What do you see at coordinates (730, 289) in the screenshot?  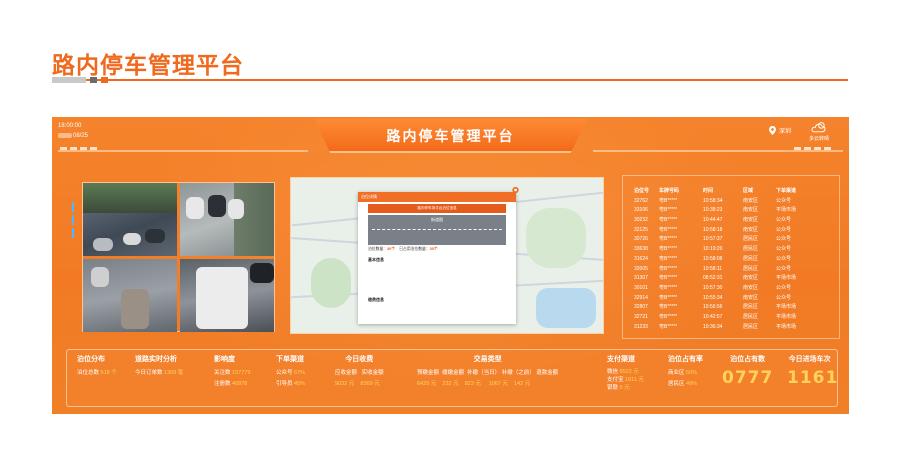 I see `table-row: 30101 粤B***** 10:57:30 南安区 公众号` at bounding box center [730, 289].